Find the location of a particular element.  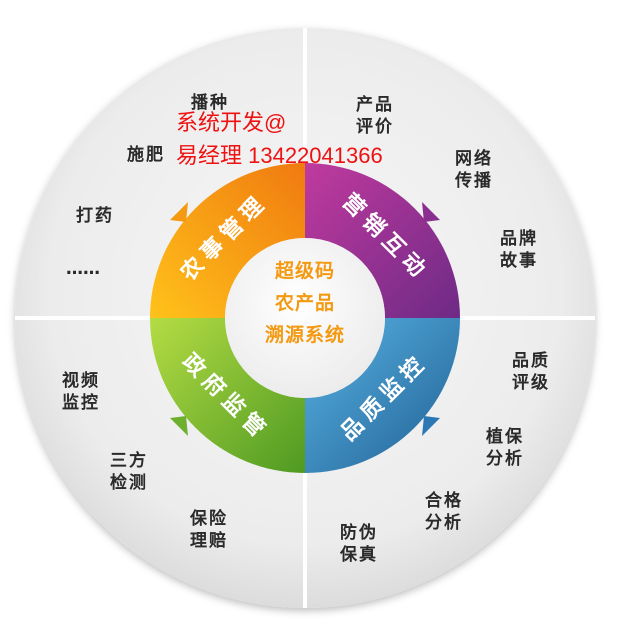

label-zhibao: 植保 分析 is located at coordinates (505, 448).